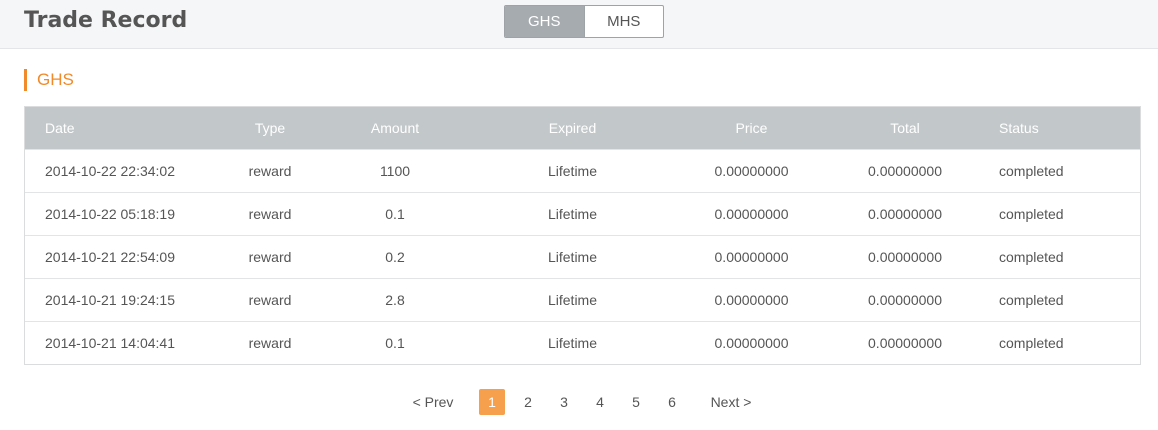 This screenshot has height=430, width=1158. What do you see at coordinates (1019, 128) in the screenshot?
I see `column-header-status: Status` at bounding box center [1019, 128].